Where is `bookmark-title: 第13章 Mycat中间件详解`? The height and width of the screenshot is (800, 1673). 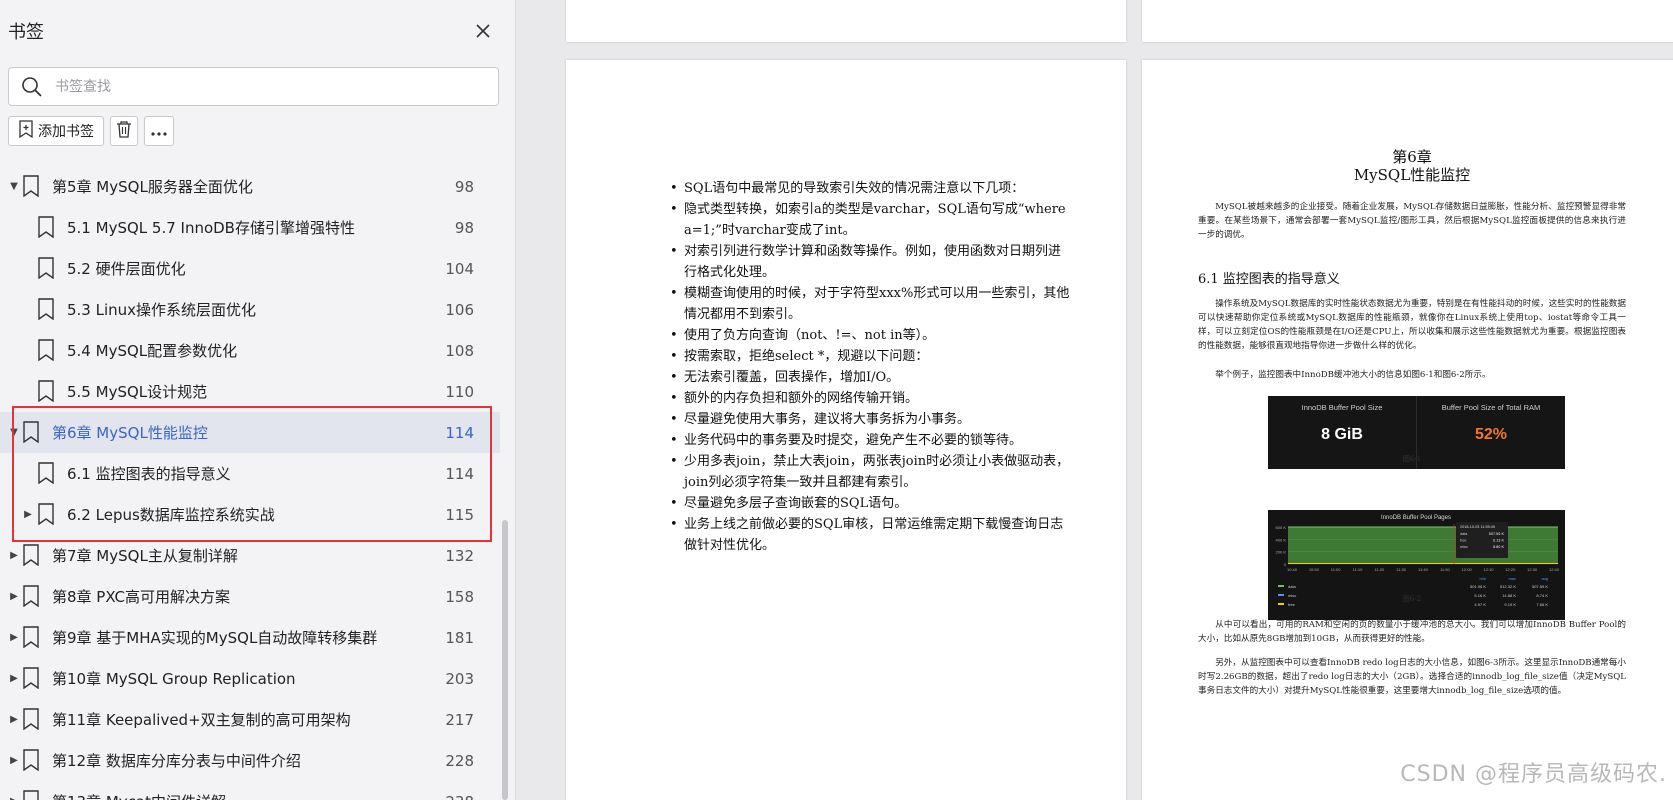
bookmark-title: 第13章 Mycat中间件详解 is located at coordinates (139, 795).